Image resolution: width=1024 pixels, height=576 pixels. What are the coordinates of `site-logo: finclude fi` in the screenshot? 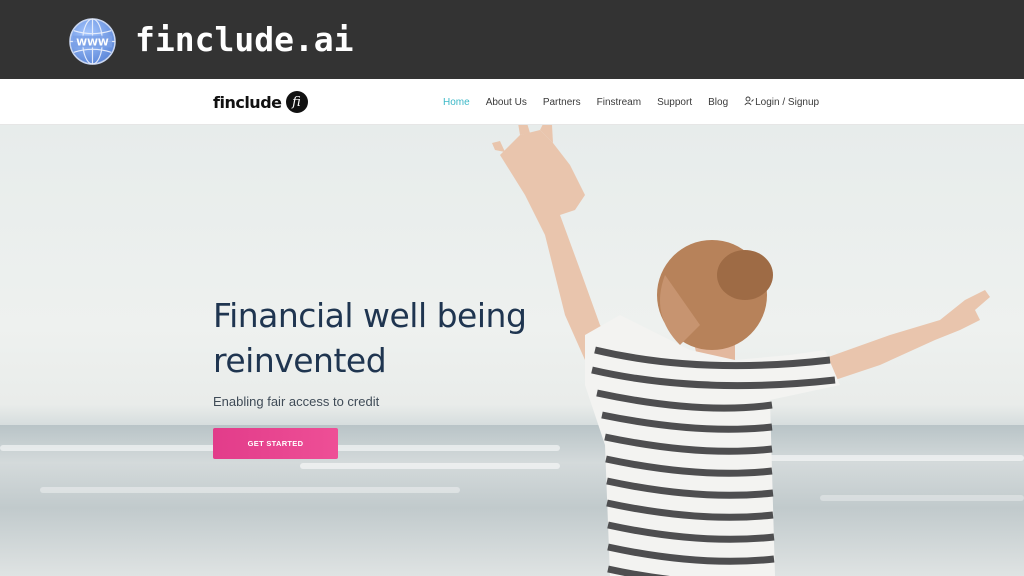 It's located at (260, 102).